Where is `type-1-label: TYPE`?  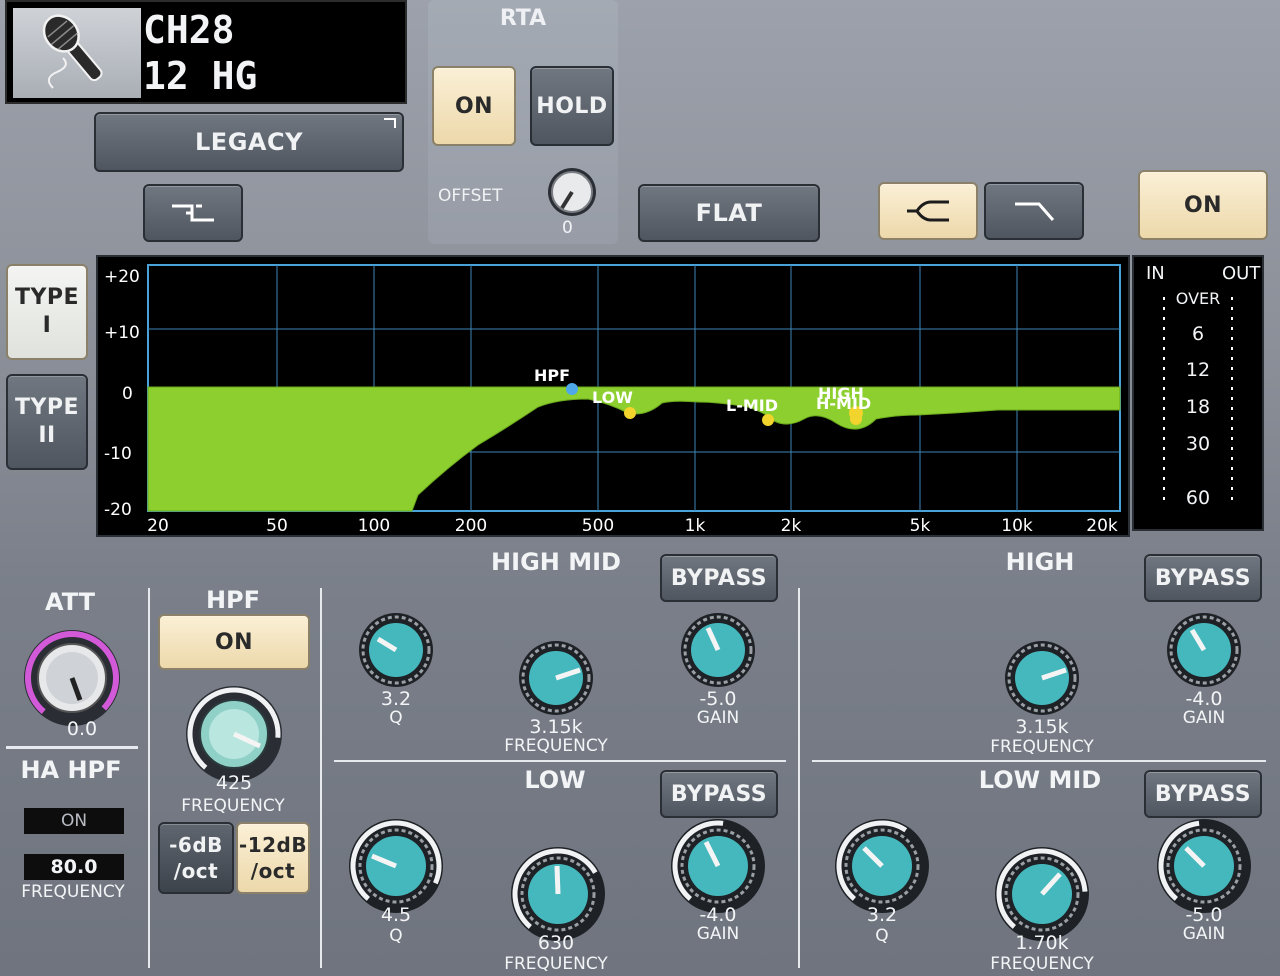 type-1-label: TYPE is located at coordinates (47, 297).